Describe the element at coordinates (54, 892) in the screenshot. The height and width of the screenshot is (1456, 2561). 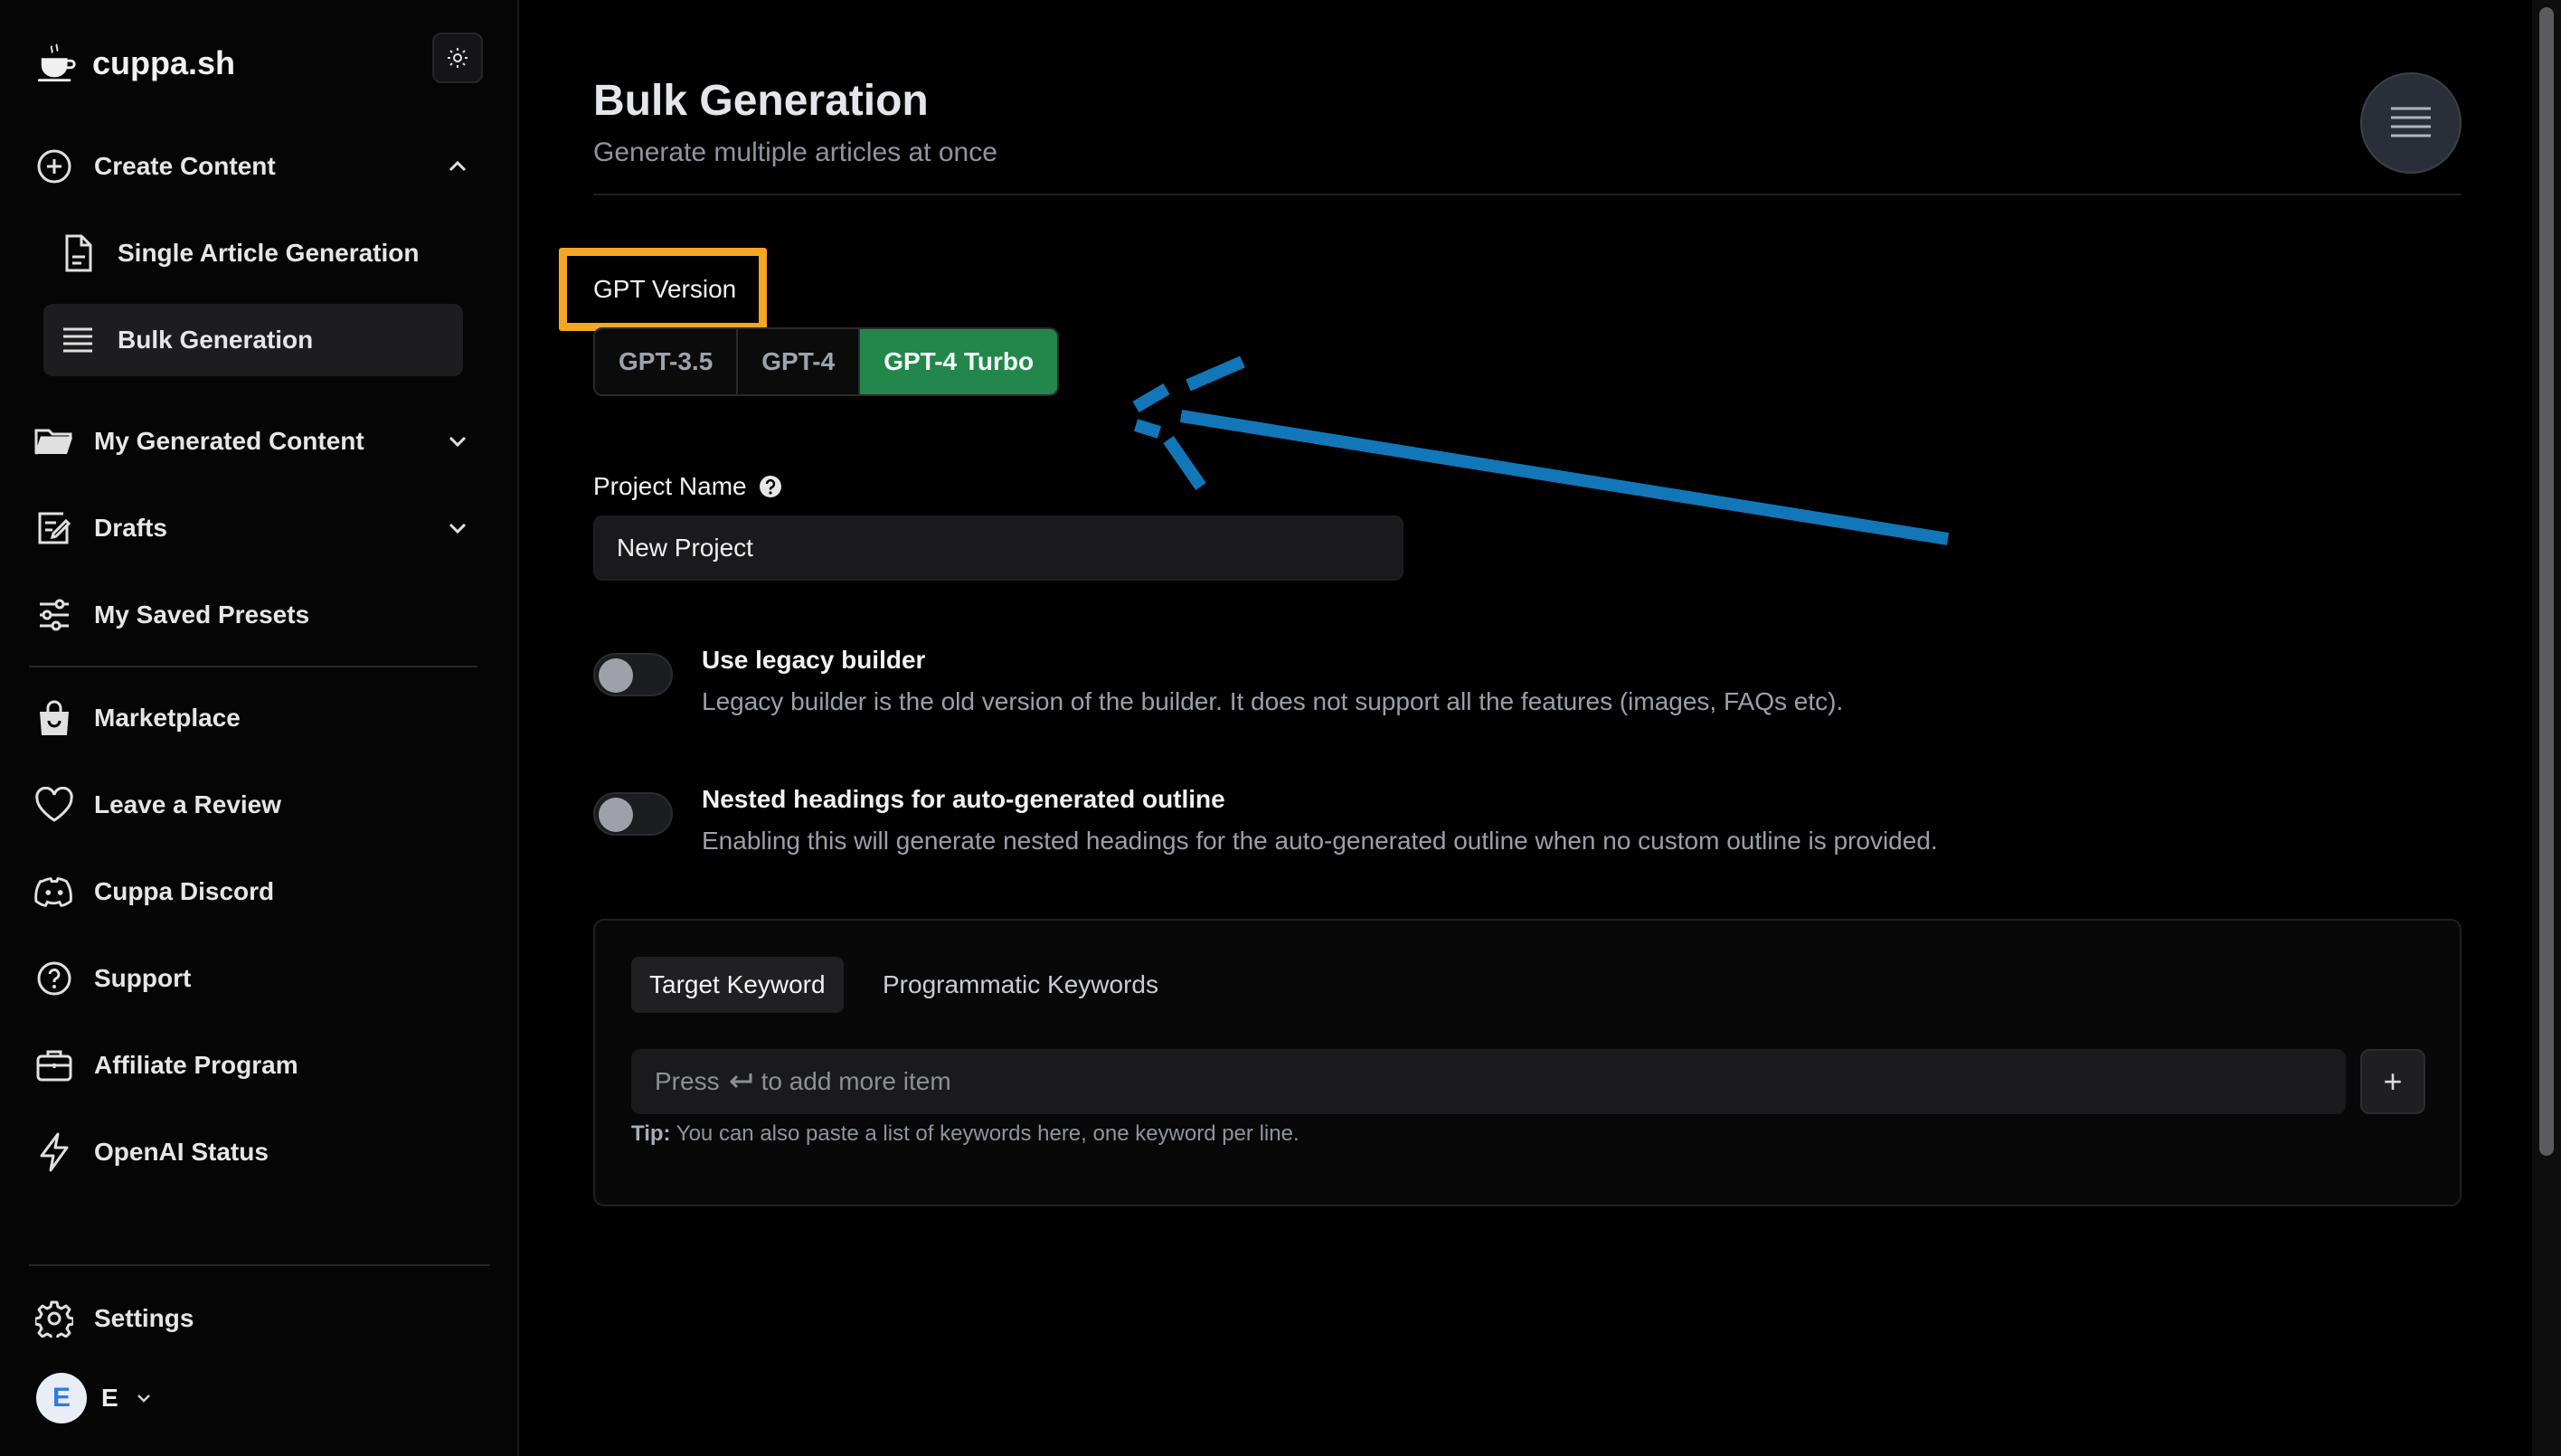
I see `discord-icon` at that location.